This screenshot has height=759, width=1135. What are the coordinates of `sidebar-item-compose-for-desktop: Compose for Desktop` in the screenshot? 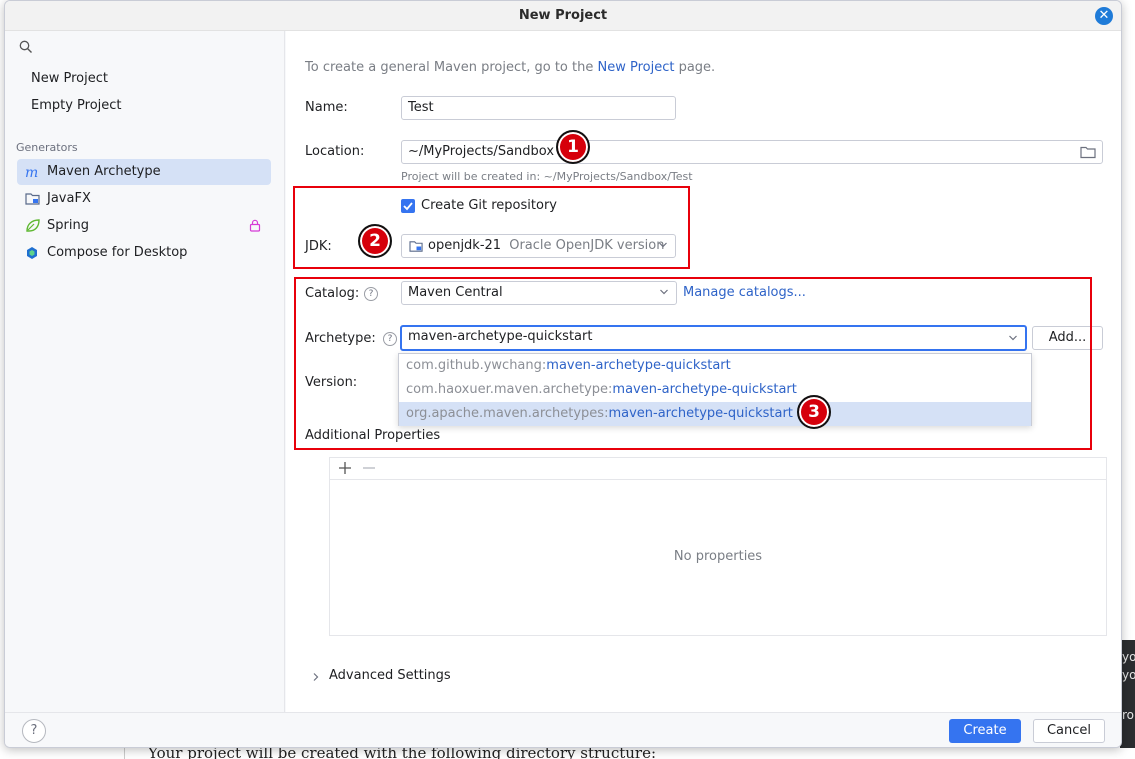 It's located at (144, 253).